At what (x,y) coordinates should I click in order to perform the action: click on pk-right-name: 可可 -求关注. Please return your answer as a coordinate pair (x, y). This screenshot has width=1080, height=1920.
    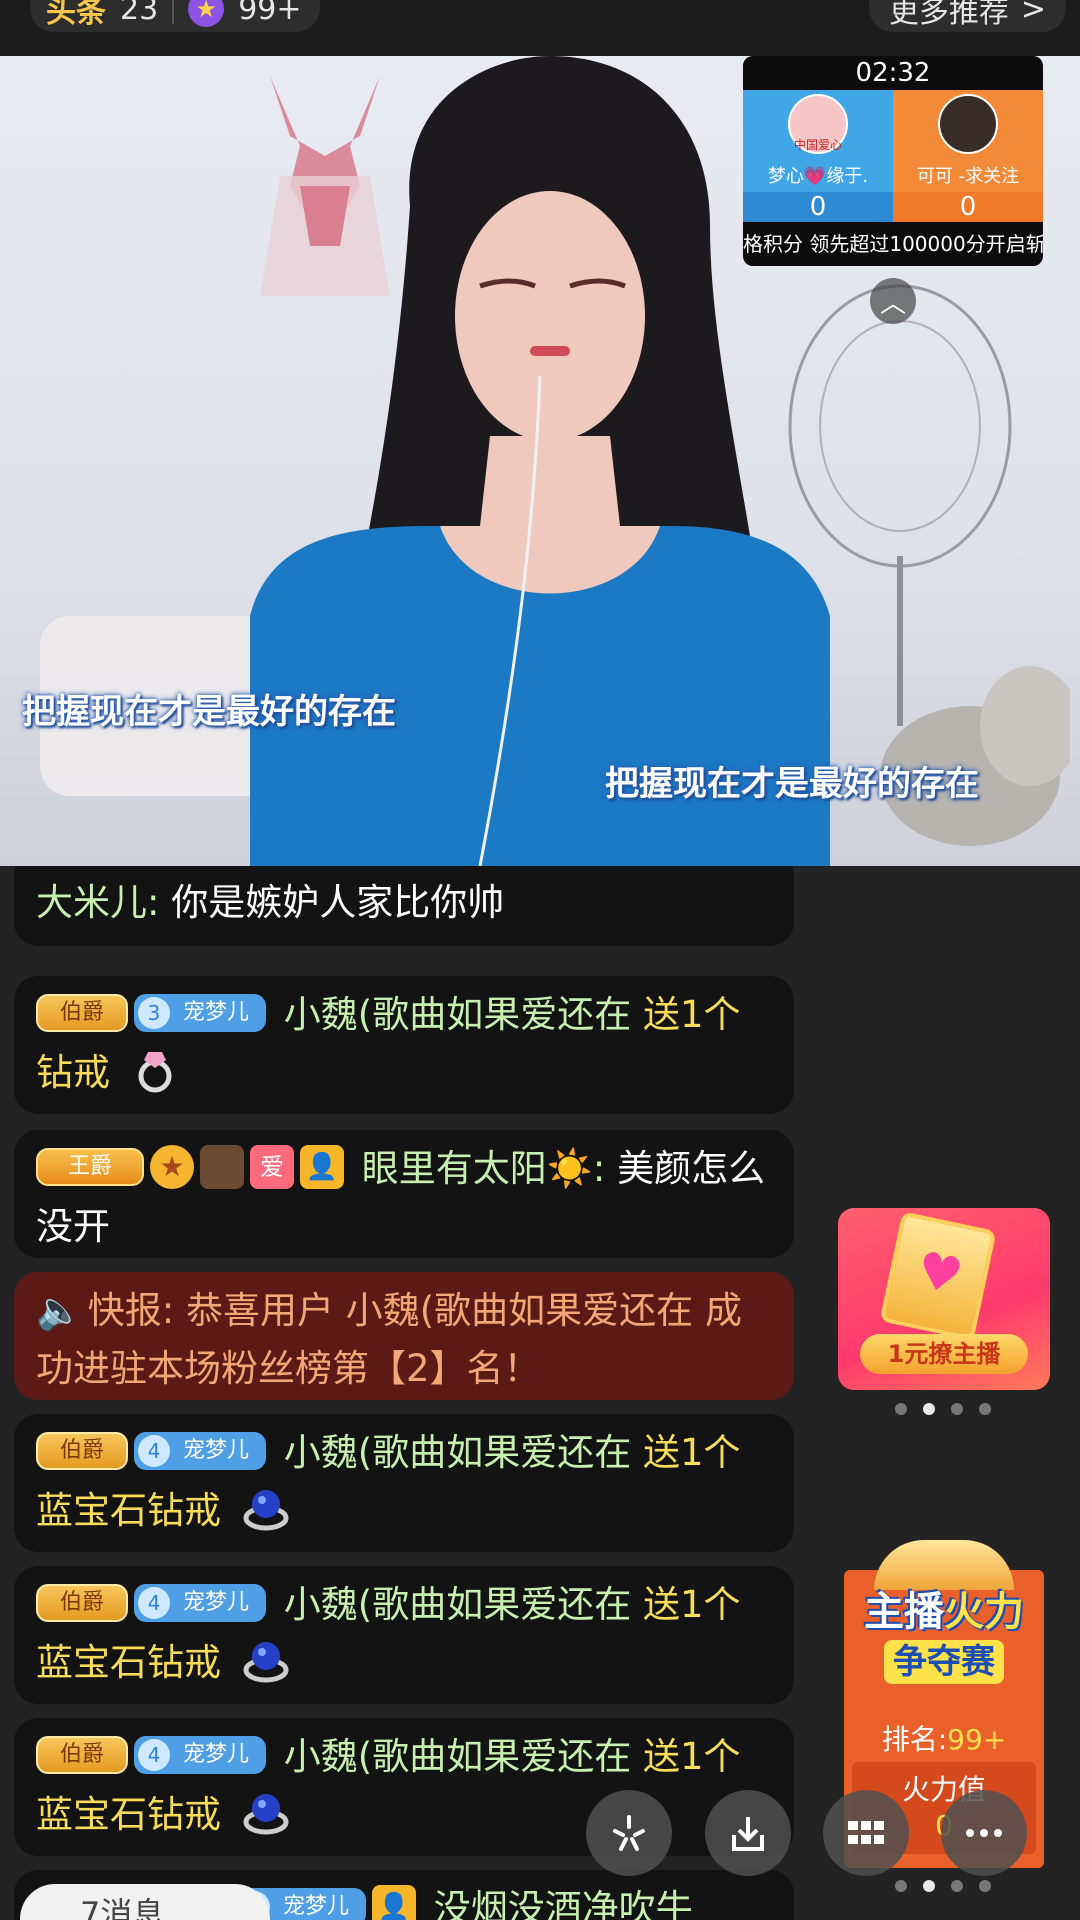
    Looking at the image, I should click on (968, 176).